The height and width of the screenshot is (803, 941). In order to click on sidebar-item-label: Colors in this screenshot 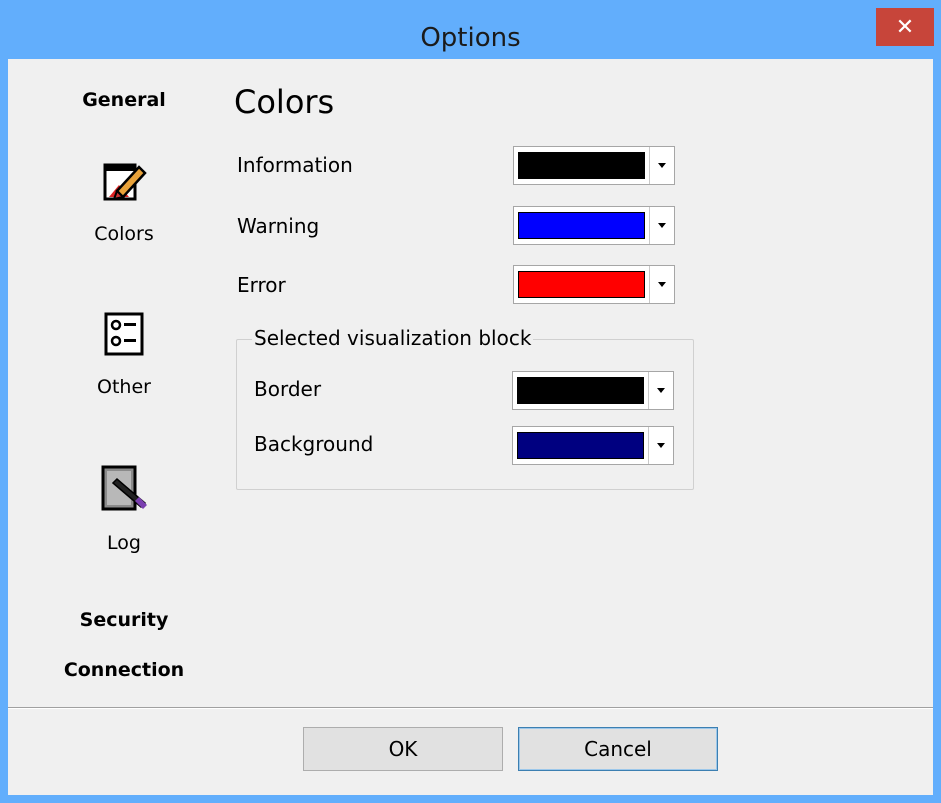, I will do `click(124, 234)`.